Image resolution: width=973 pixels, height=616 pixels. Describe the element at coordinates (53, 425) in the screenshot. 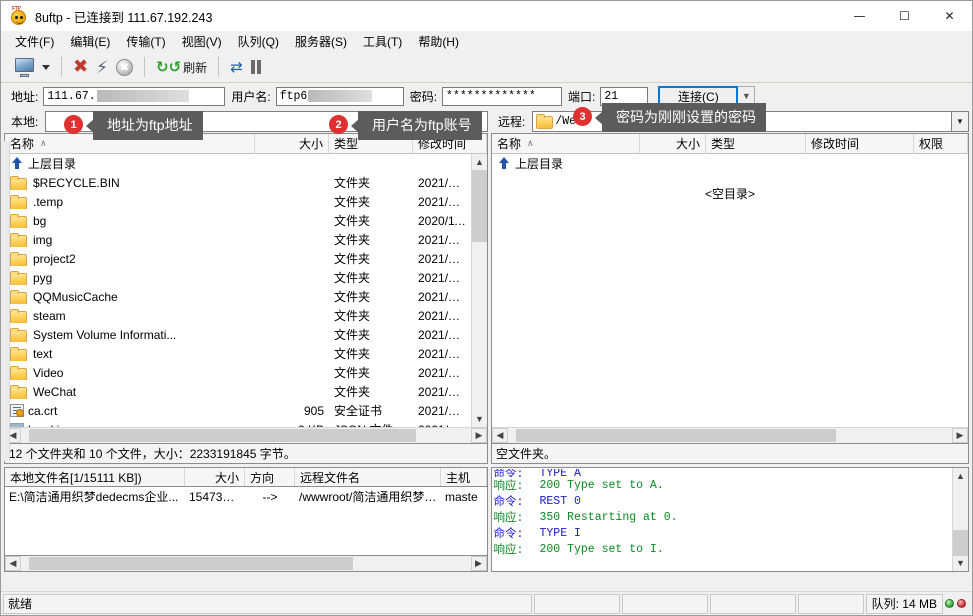

I see `file-name: hmcl.json` at that location.